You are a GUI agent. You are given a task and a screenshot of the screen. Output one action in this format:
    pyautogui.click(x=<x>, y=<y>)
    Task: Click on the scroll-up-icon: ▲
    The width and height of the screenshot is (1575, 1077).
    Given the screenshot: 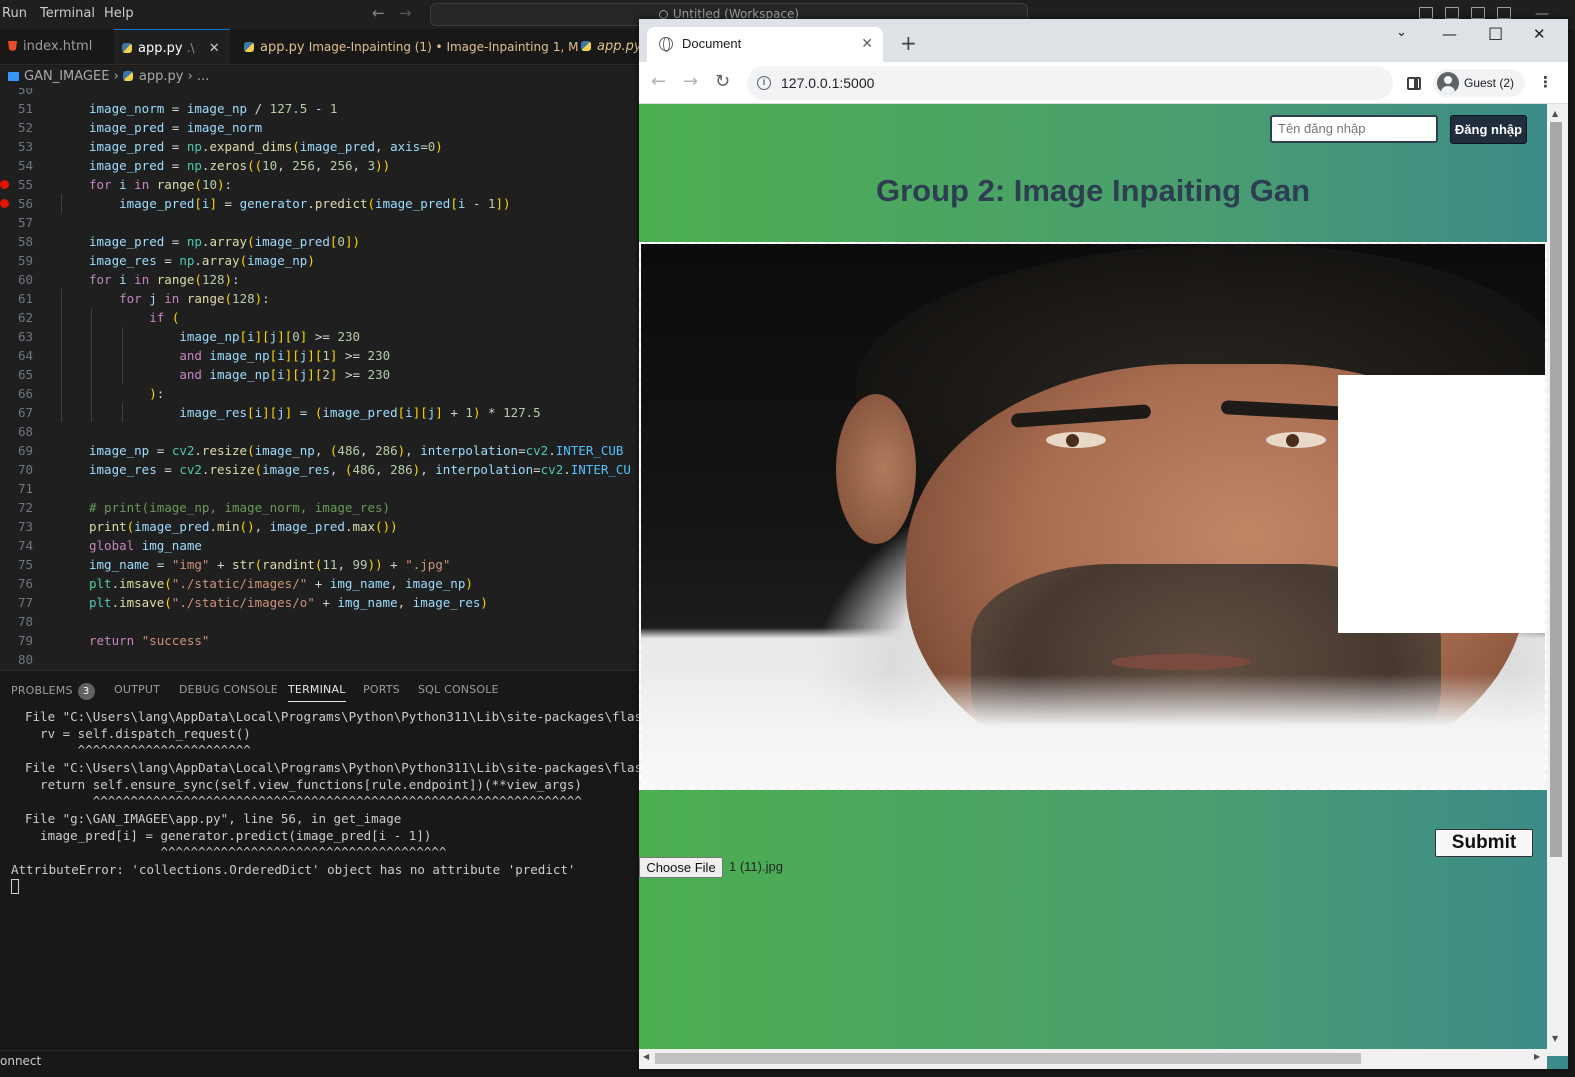 What is the action you would take?
    pyautogui.click(x=1555, y=113)
    